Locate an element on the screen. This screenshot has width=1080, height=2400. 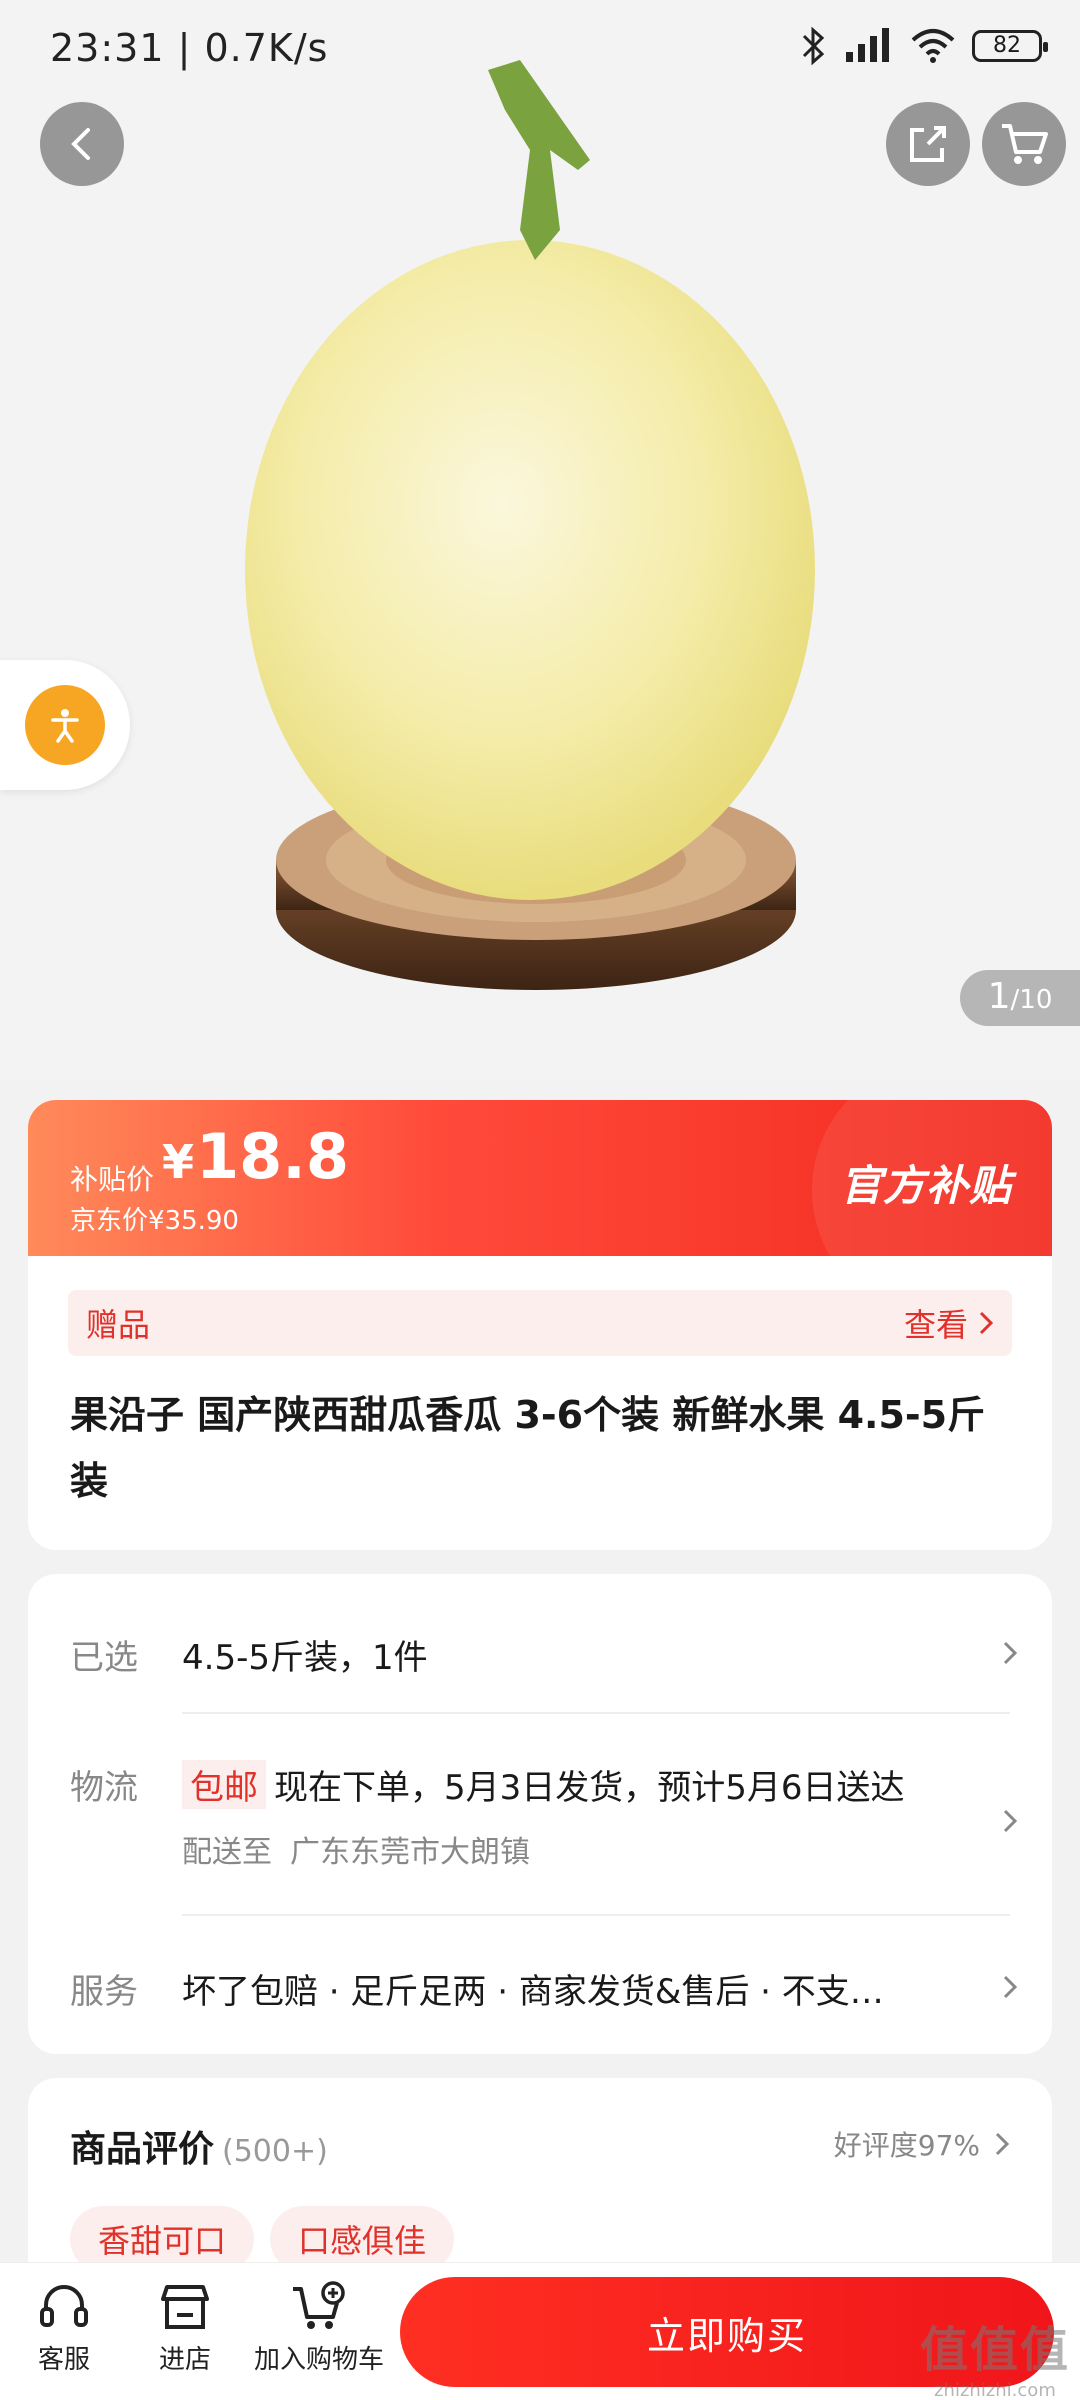
delivery-estimate: 现在下单，5月3日发货，预计5月6日送达 is located at coordinates (589, 1788).